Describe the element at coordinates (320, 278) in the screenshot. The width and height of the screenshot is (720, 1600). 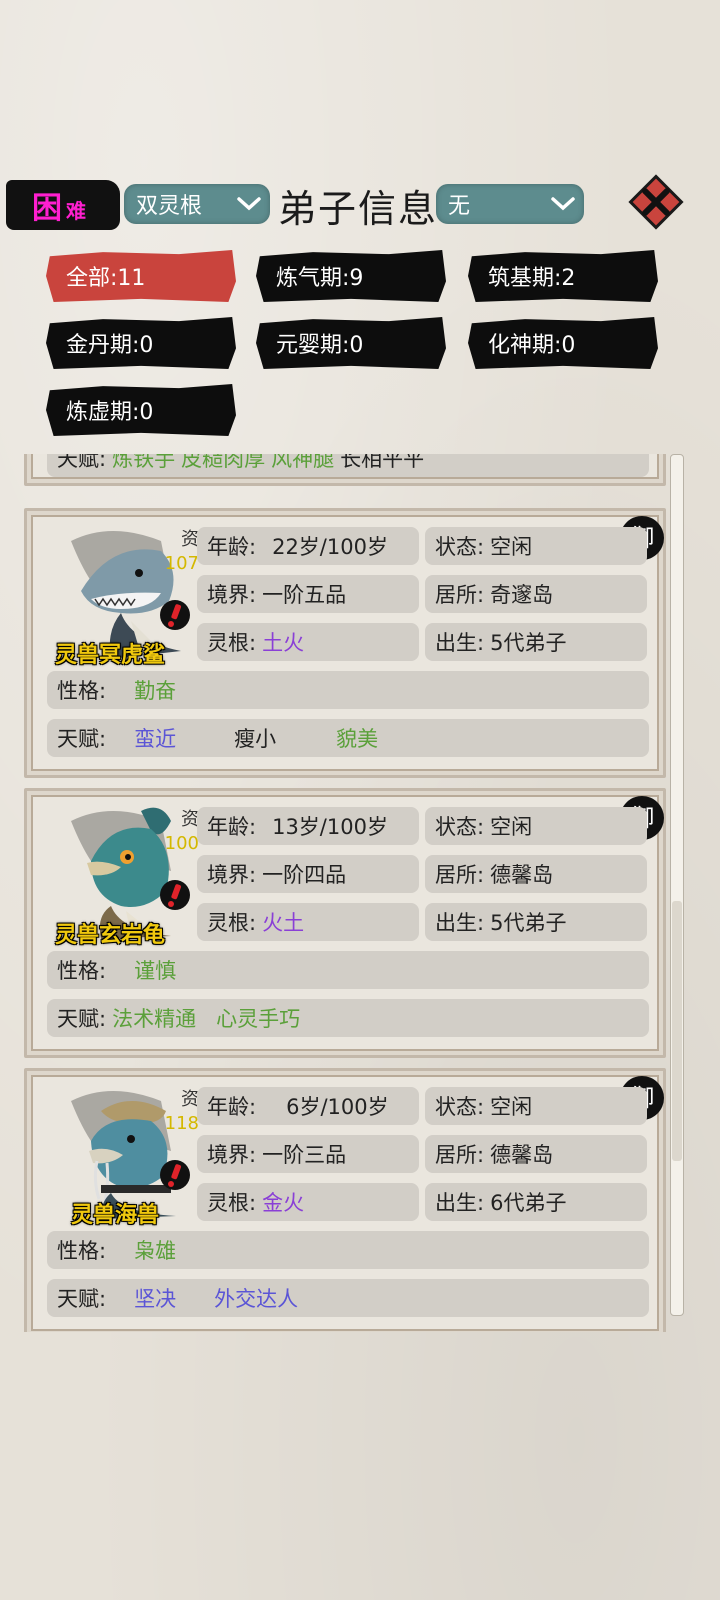
I see `filter-label: 炼气期:9` at that location.